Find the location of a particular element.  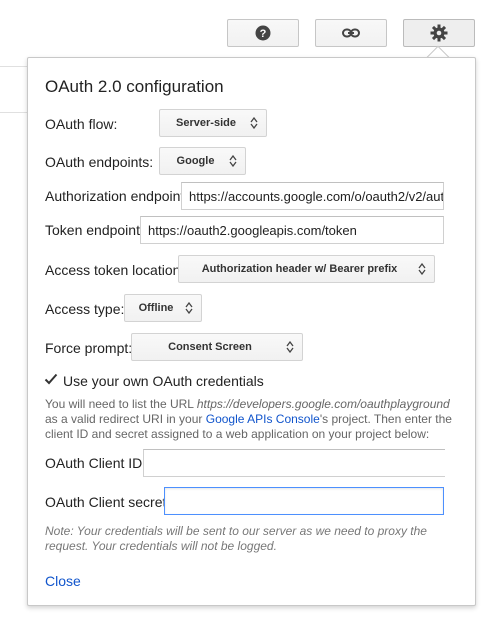

authorization-endpoint-label: Authorization endpoint: is located at coordinates (117, 196).